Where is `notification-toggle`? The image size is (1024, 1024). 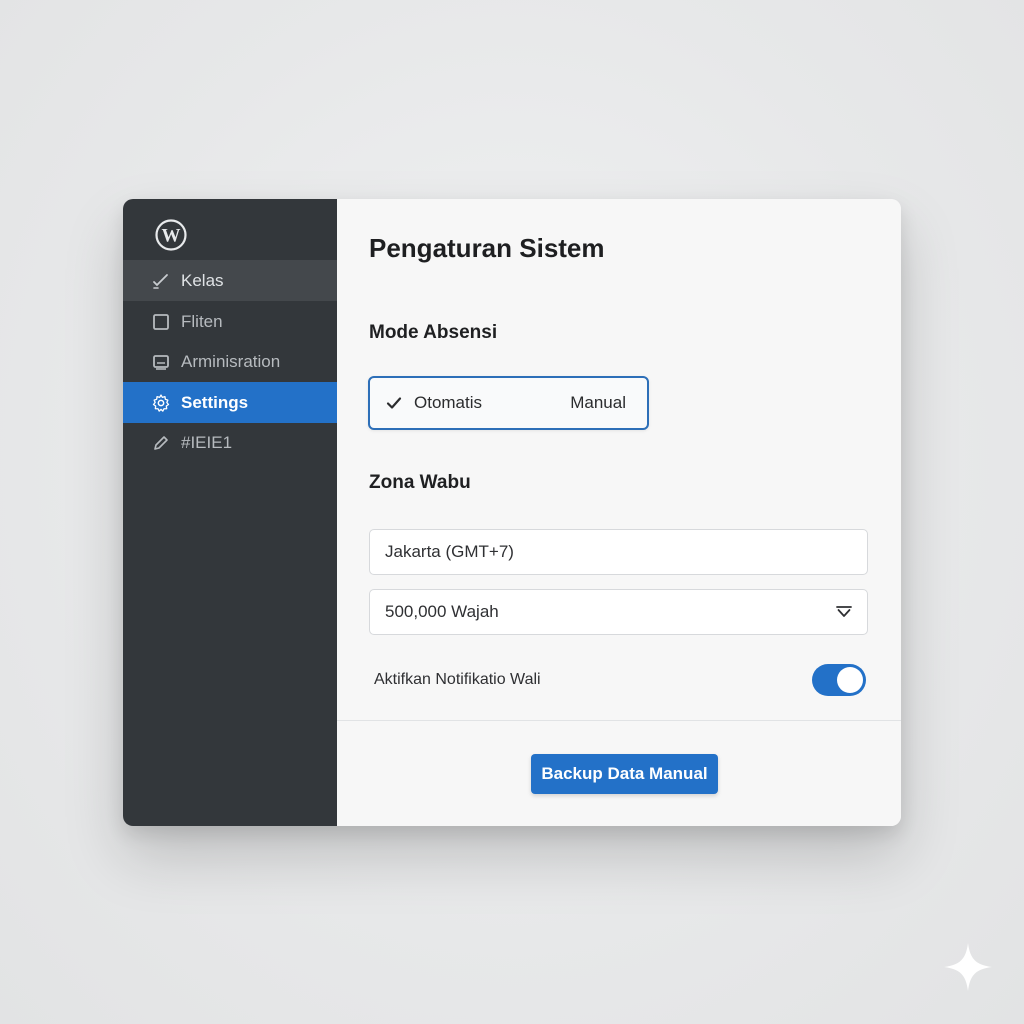
notification-toggle is located at coordinates (839, 680).